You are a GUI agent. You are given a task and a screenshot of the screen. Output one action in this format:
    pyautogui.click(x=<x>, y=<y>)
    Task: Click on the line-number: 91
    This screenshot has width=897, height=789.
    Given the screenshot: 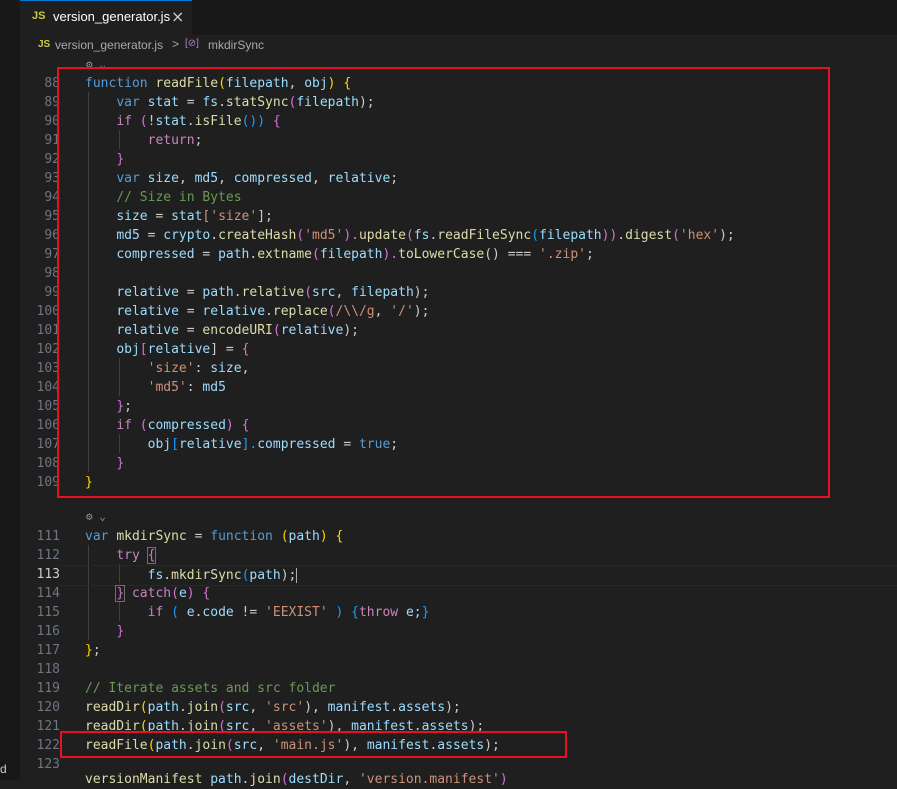 What is the action you would take?
    pyautogui.click(x=52, y=140)
    